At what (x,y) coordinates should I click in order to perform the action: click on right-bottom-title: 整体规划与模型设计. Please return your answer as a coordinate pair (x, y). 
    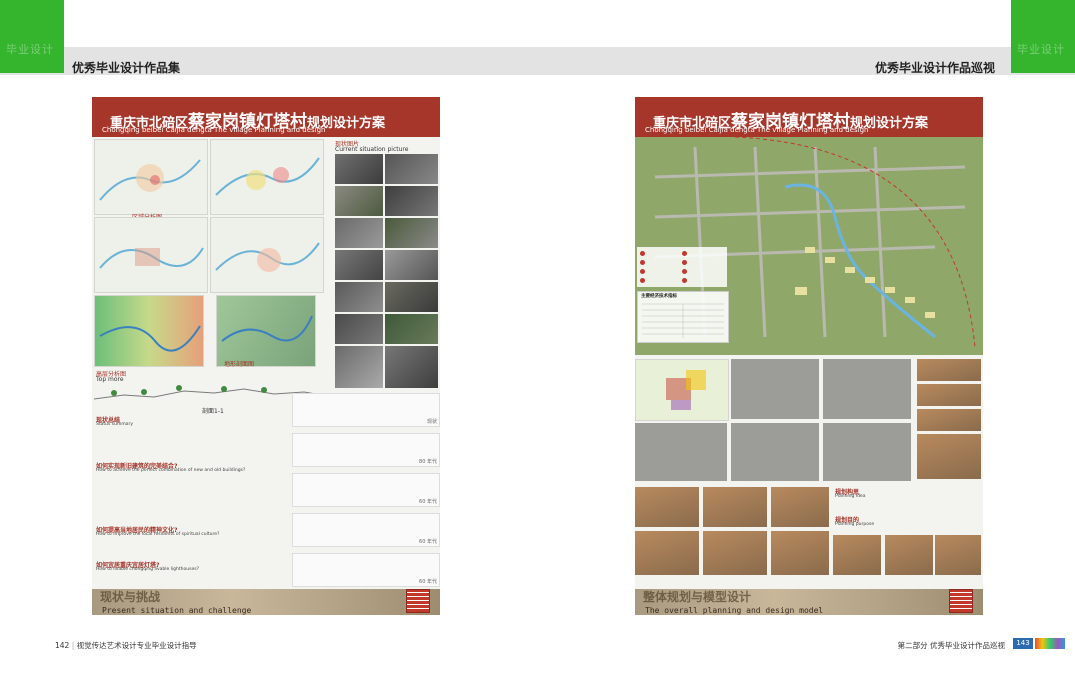
    Looking at the image, I should click on (697, 597).